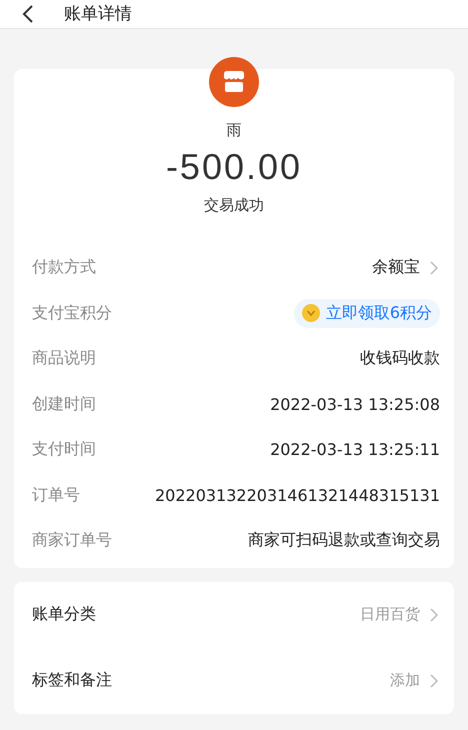 This screenshot has width=468, height=730. Describe the element at coordinates (390, 614) in the screenshot. I see `setting-value: 日用百货` at that location.